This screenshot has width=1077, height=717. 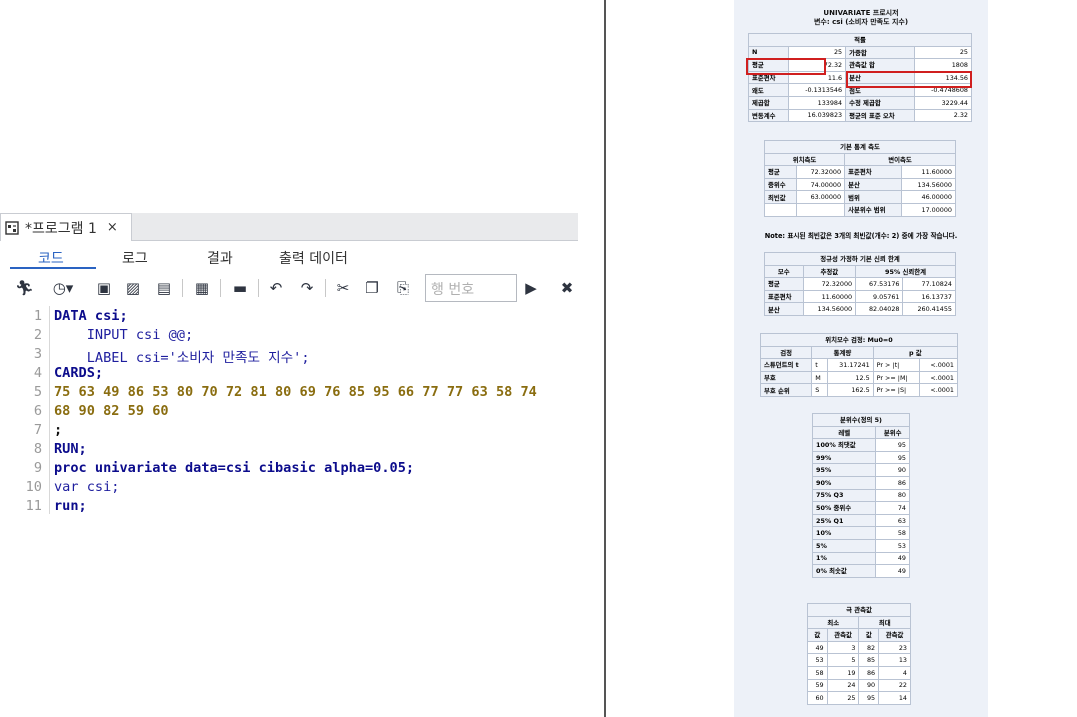 What do you see at coordinates (892, 558) in the screenshot?
I see `cell: 49` at bounding box center [892, 558].